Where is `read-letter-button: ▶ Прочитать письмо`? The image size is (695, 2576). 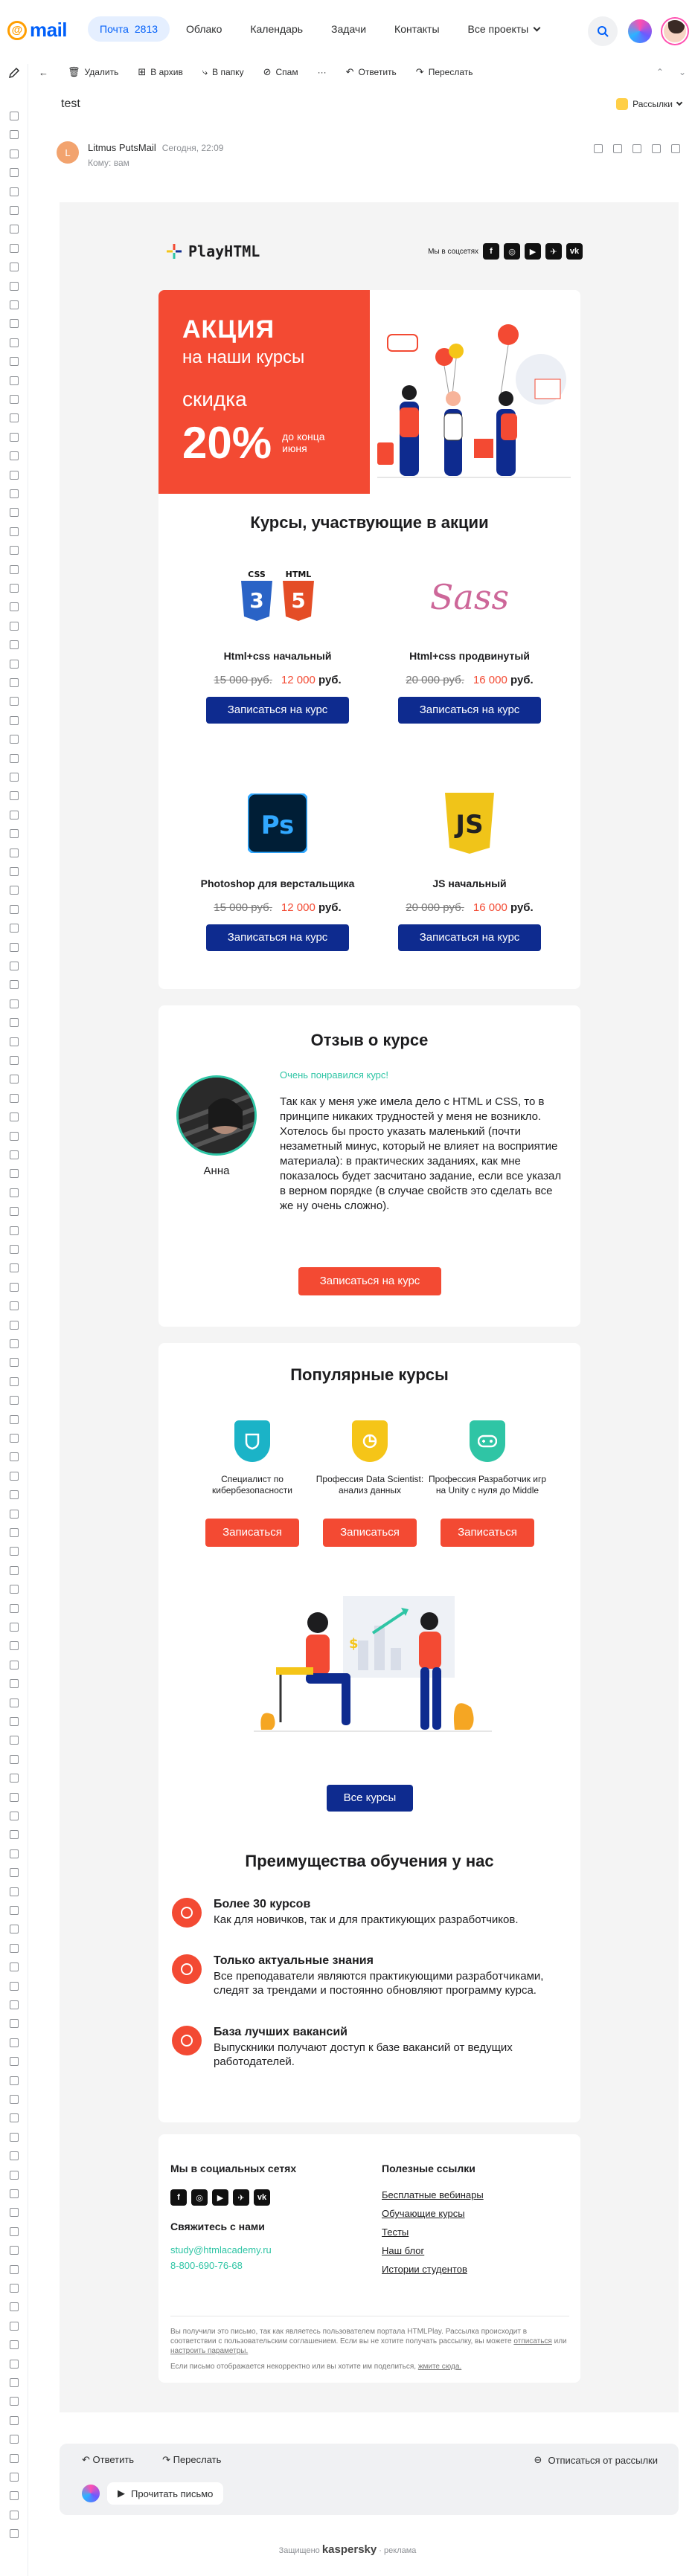
read-letter-button: ▶ Прочитать письмо is located at coordinates (165, 2493).